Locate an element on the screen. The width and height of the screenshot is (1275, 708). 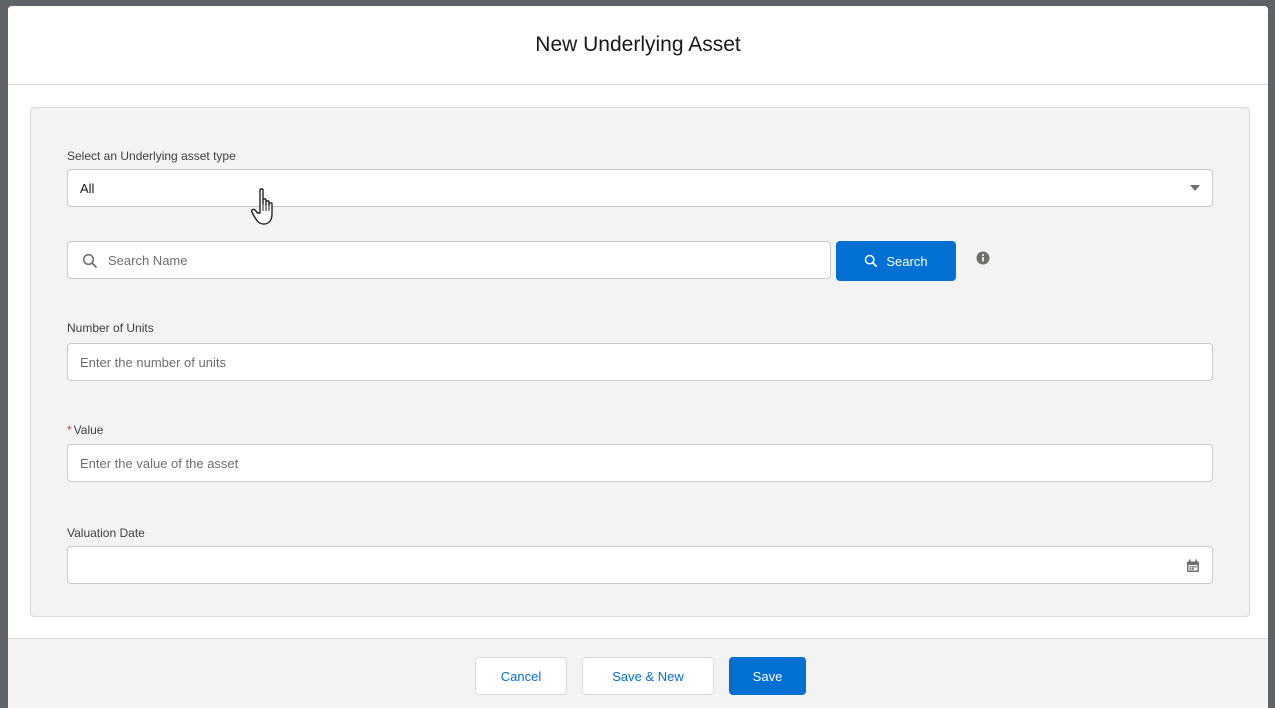
asset-type-value: All is located at coordinates (87, 188).